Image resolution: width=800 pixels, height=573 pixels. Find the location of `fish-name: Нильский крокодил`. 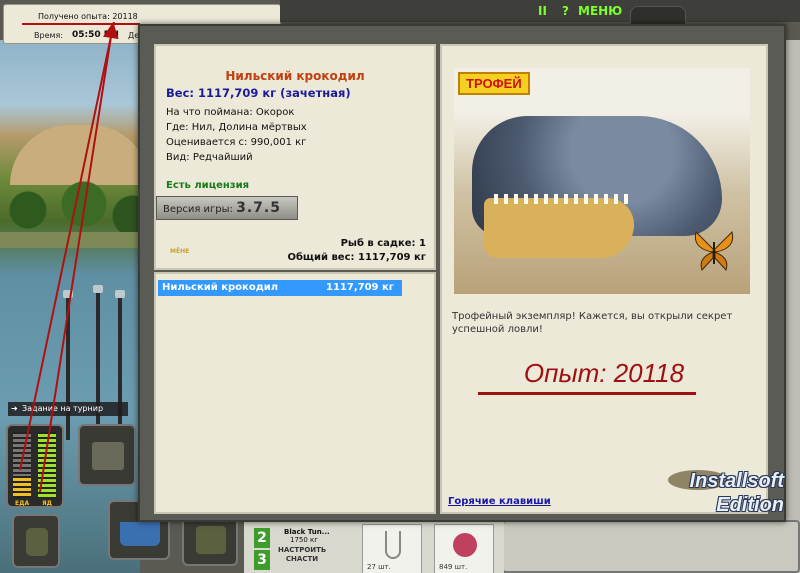

fish-name: Нильский крокодил is located at coordinates (295, 76).